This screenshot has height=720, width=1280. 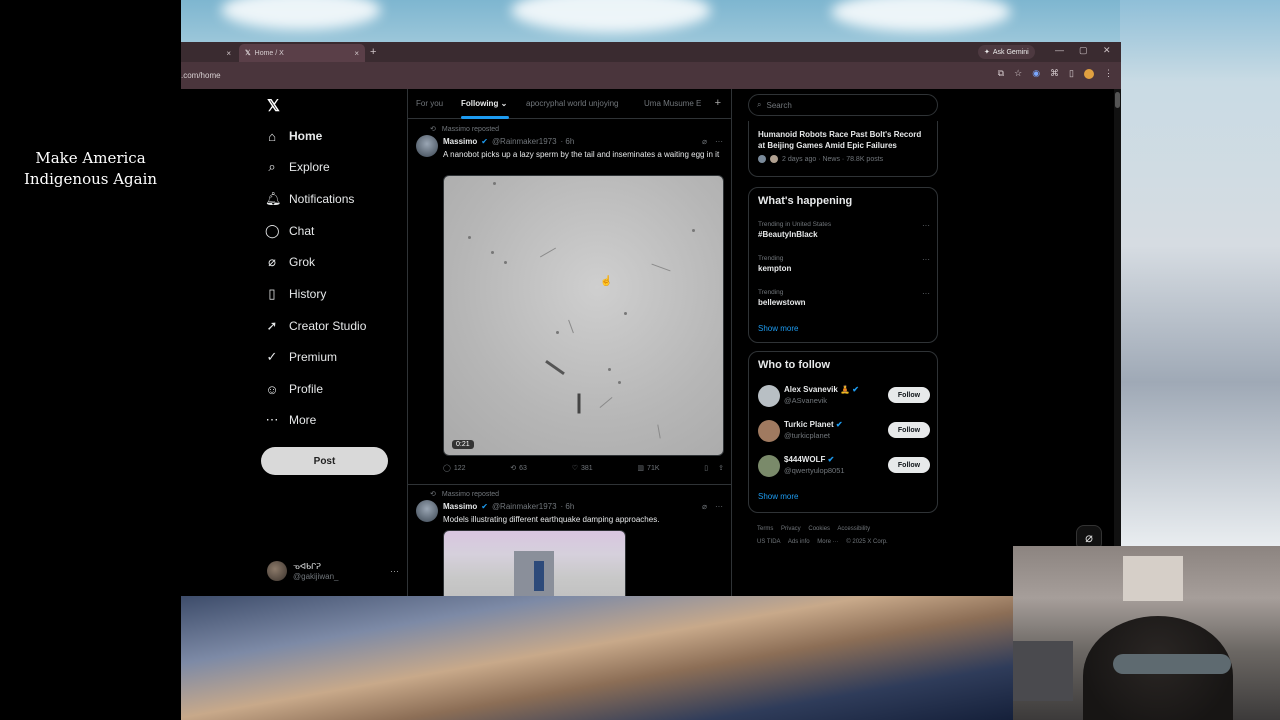 What do you see at coordinates (844, 298) in the screenshot?
I see `trend-item: Trending bellewstown ···` at bounding box center [844, 298].